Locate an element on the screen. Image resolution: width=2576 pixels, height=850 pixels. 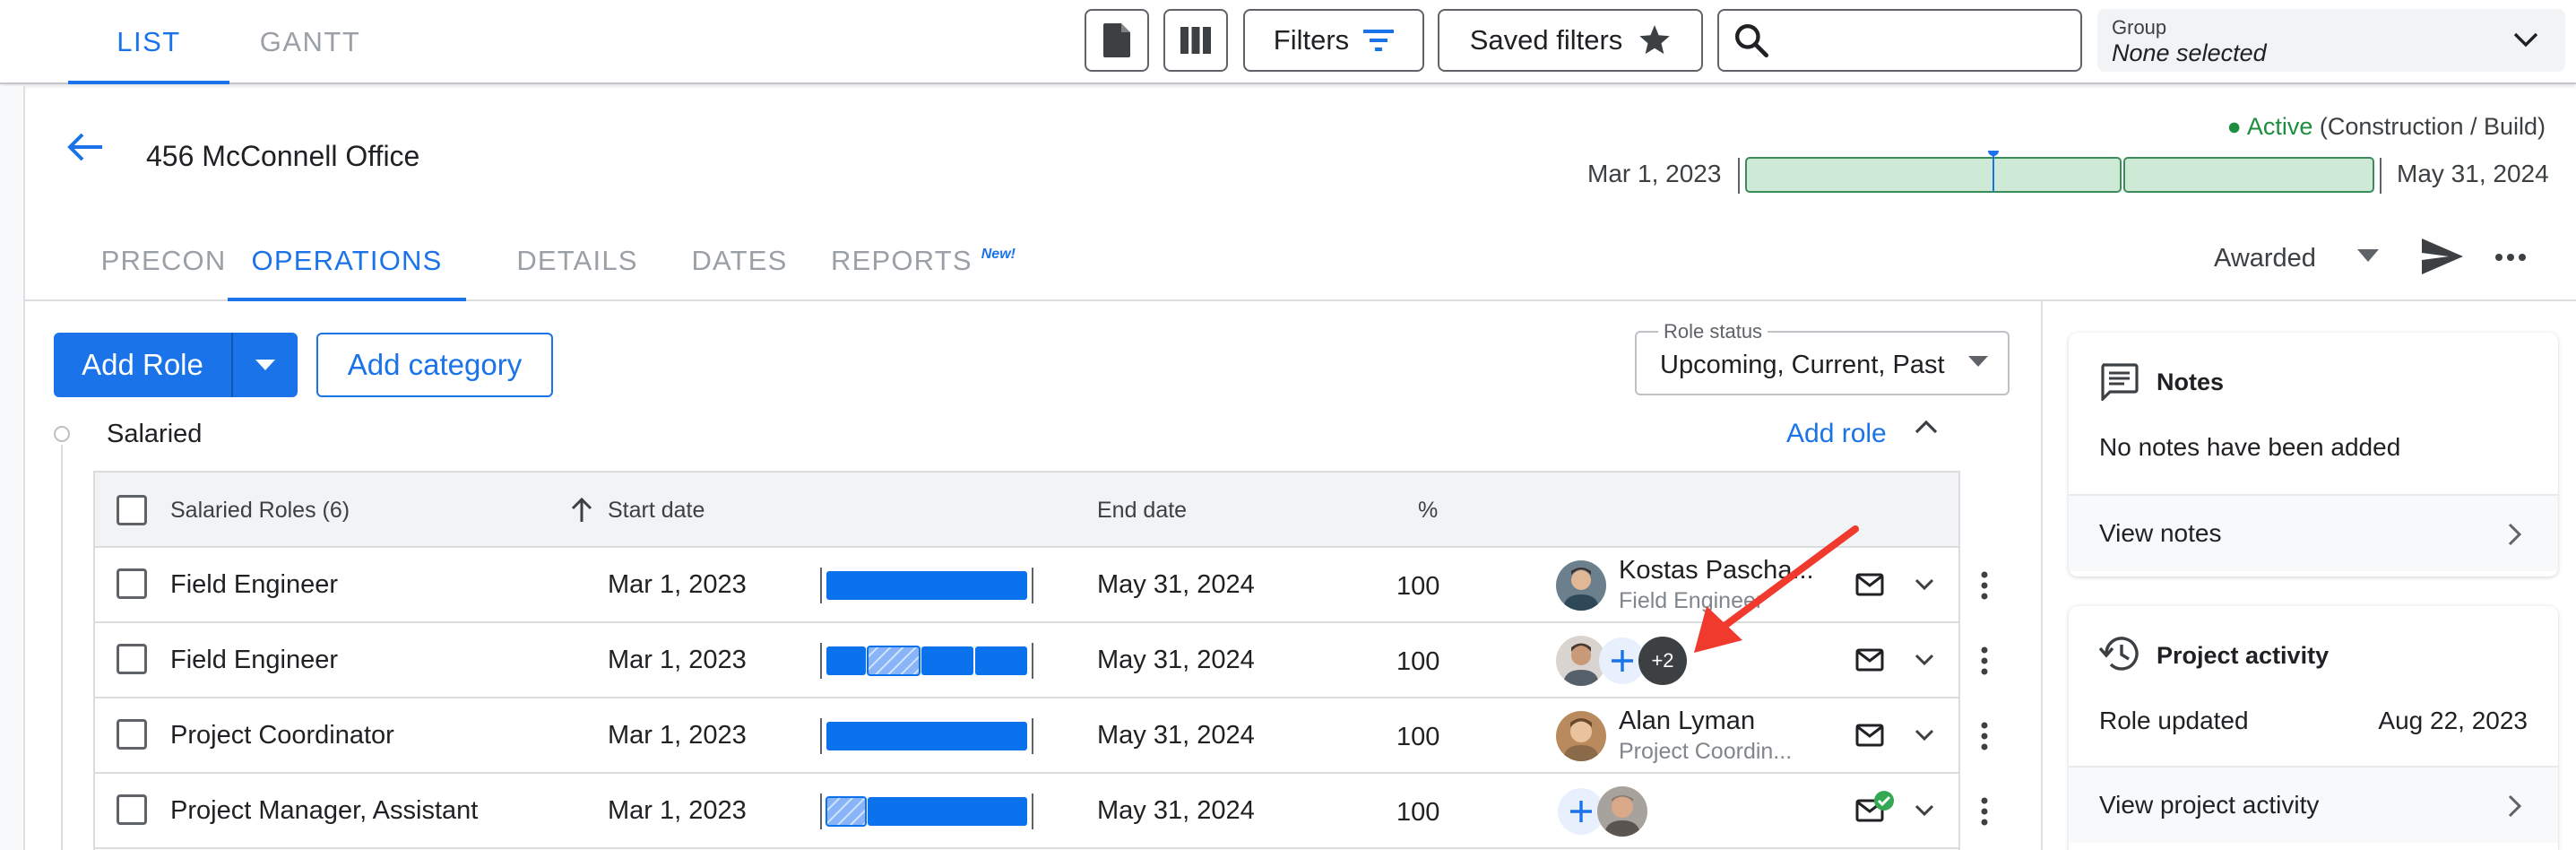
tab-list-label: LIST is located at coordinates (149, 41).